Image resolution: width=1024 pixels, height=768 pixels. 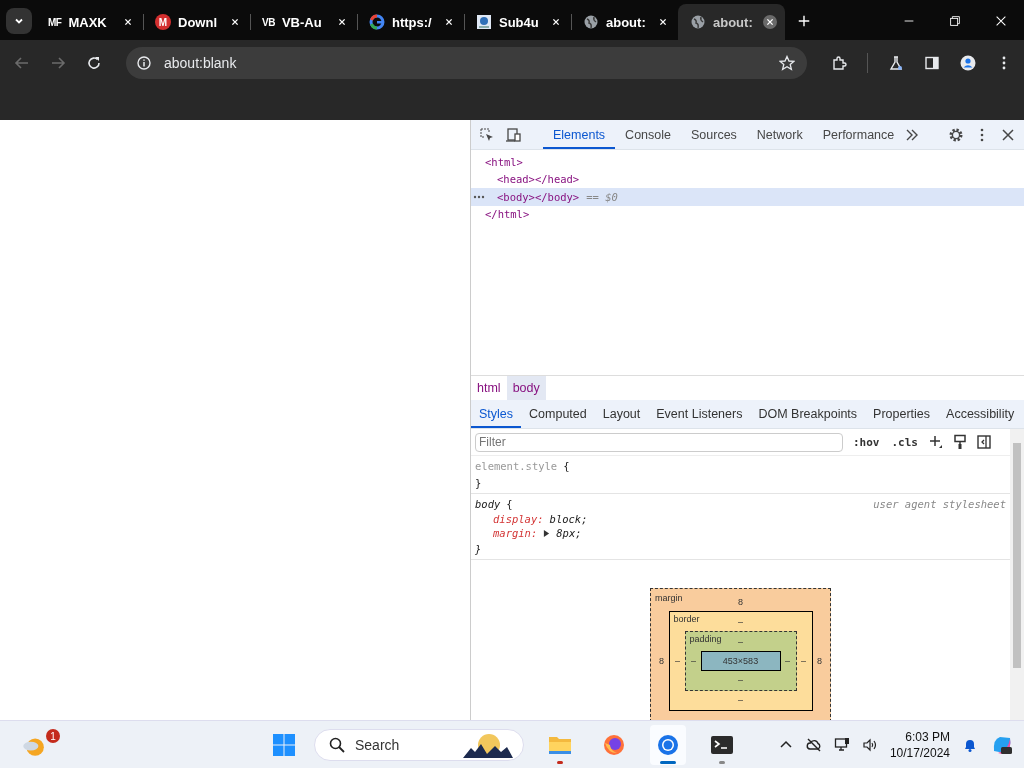 I want to click on plus-icon, so click(x=936, y=442).